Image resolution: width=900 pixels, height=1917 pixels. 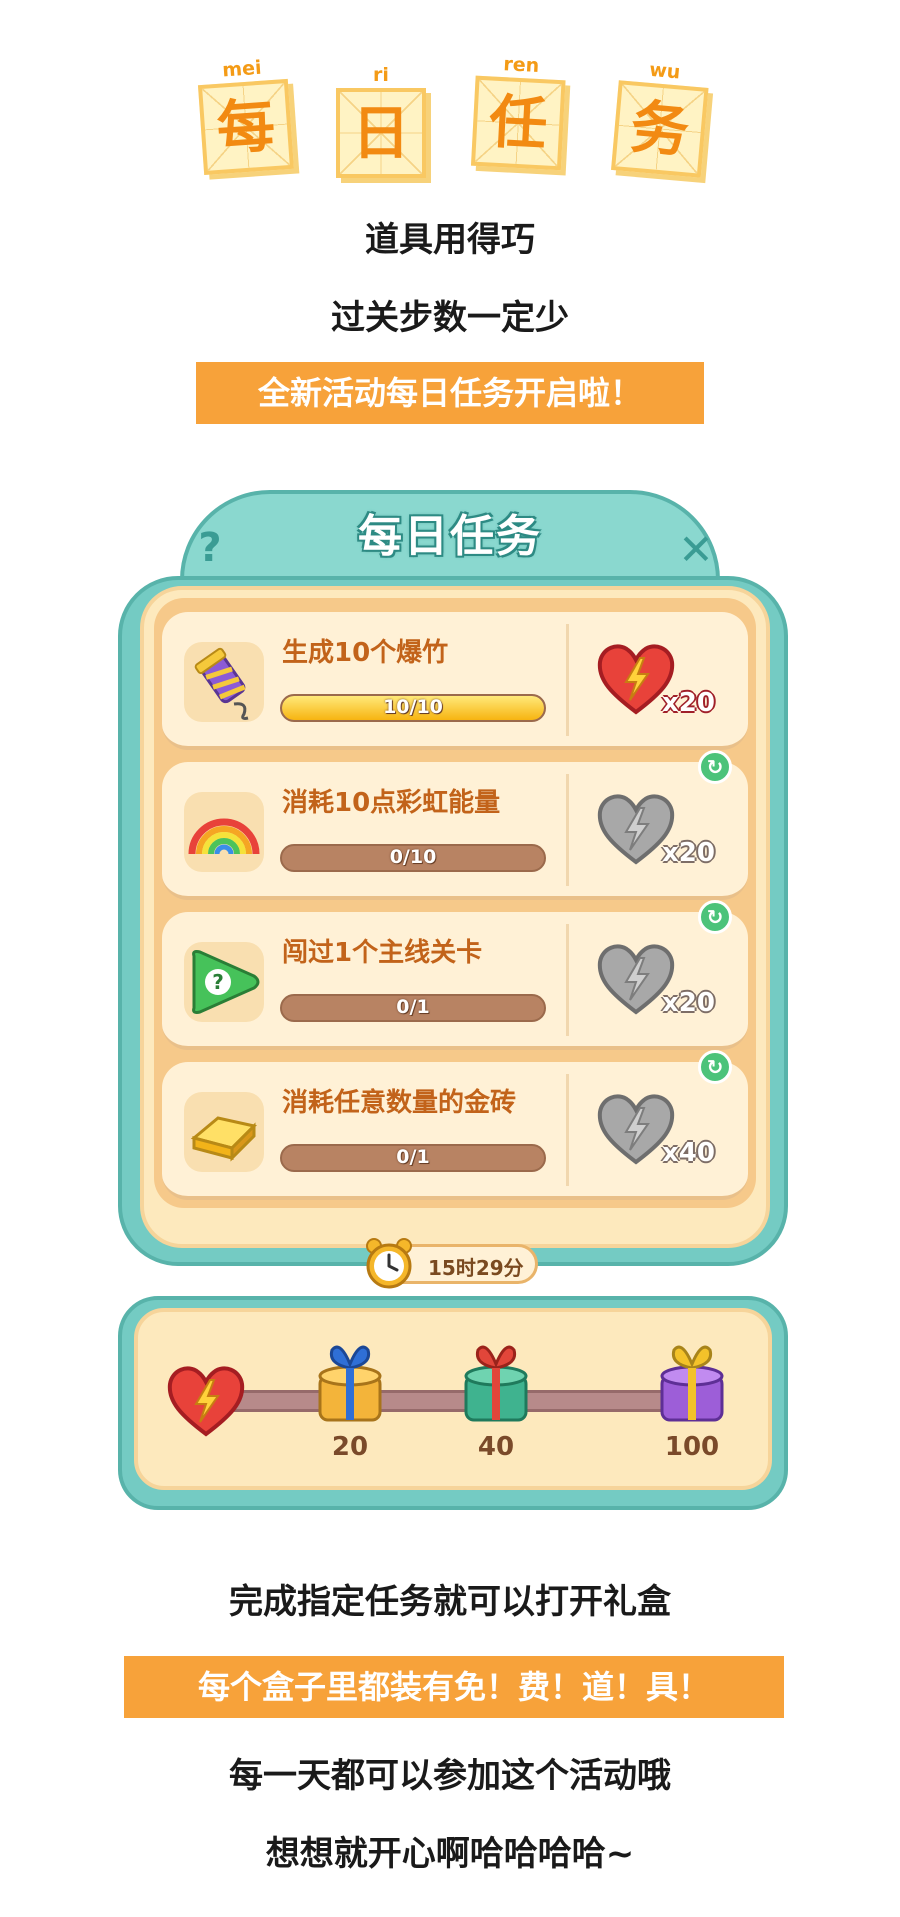 I want to click on tile-char: 任, so click(x=518, y=123).